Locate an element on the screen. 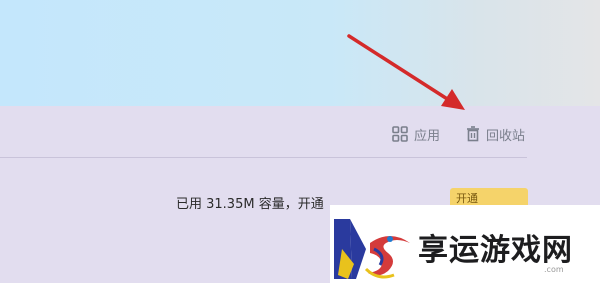 The width and height of the screenshot is (600, 283). recycle-bin-button: 回收站 is located at coordinates (495, 134).